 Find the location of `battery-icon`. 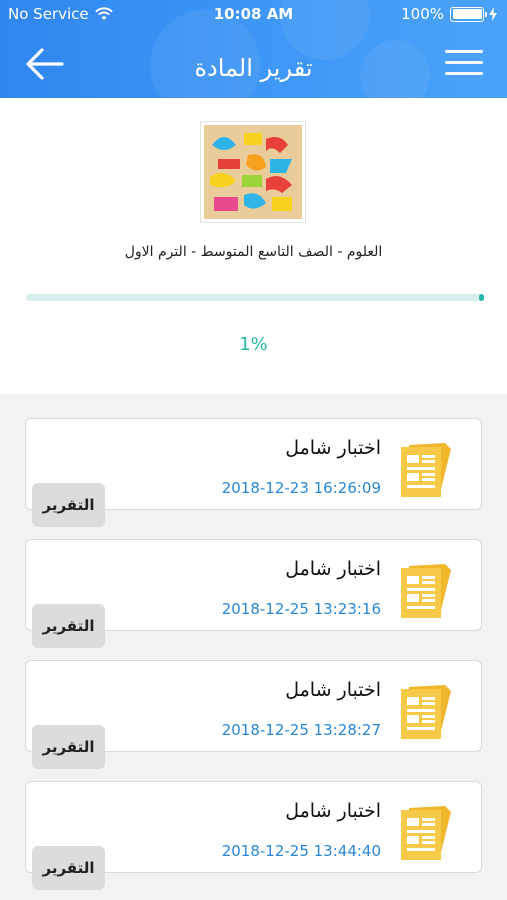

battery-icon is located at coordinates (468, 14).